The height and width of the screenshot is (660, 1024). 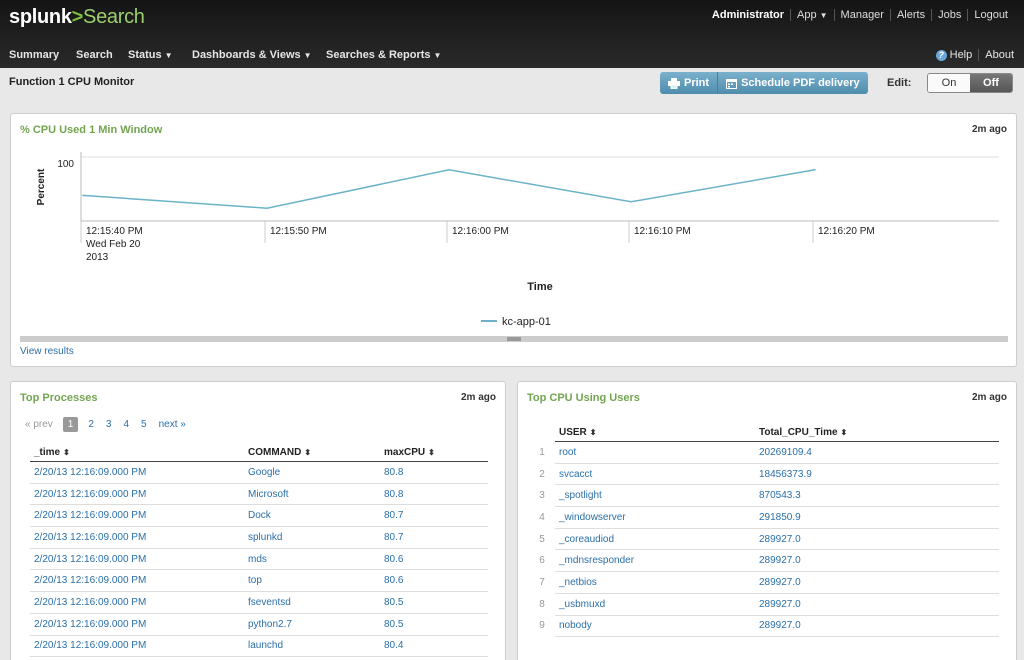 What do you see at coordinates (999, 55) in the screenshot?
I see `about-link: About` at bounding box center [999, 55].